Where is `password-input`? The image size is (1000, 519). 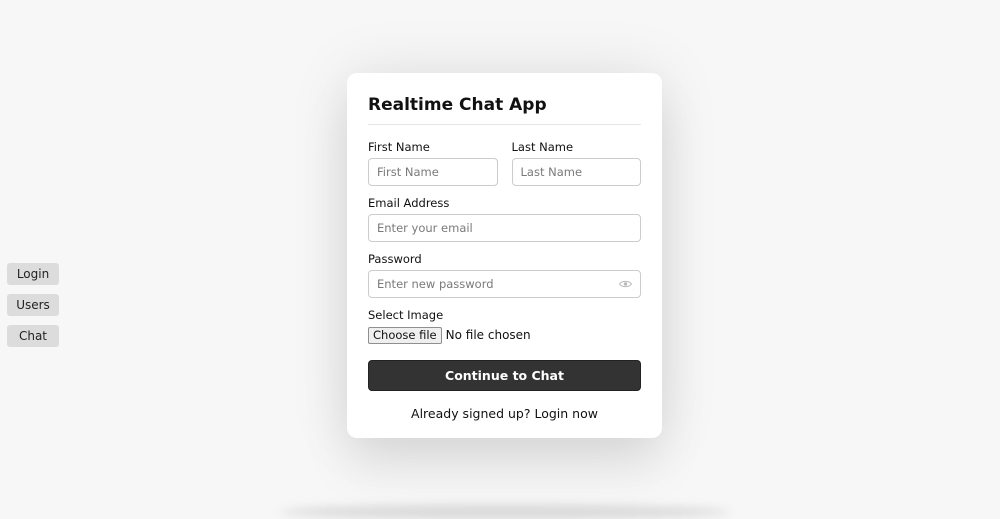 password-input is located at coordinates (504, 284).